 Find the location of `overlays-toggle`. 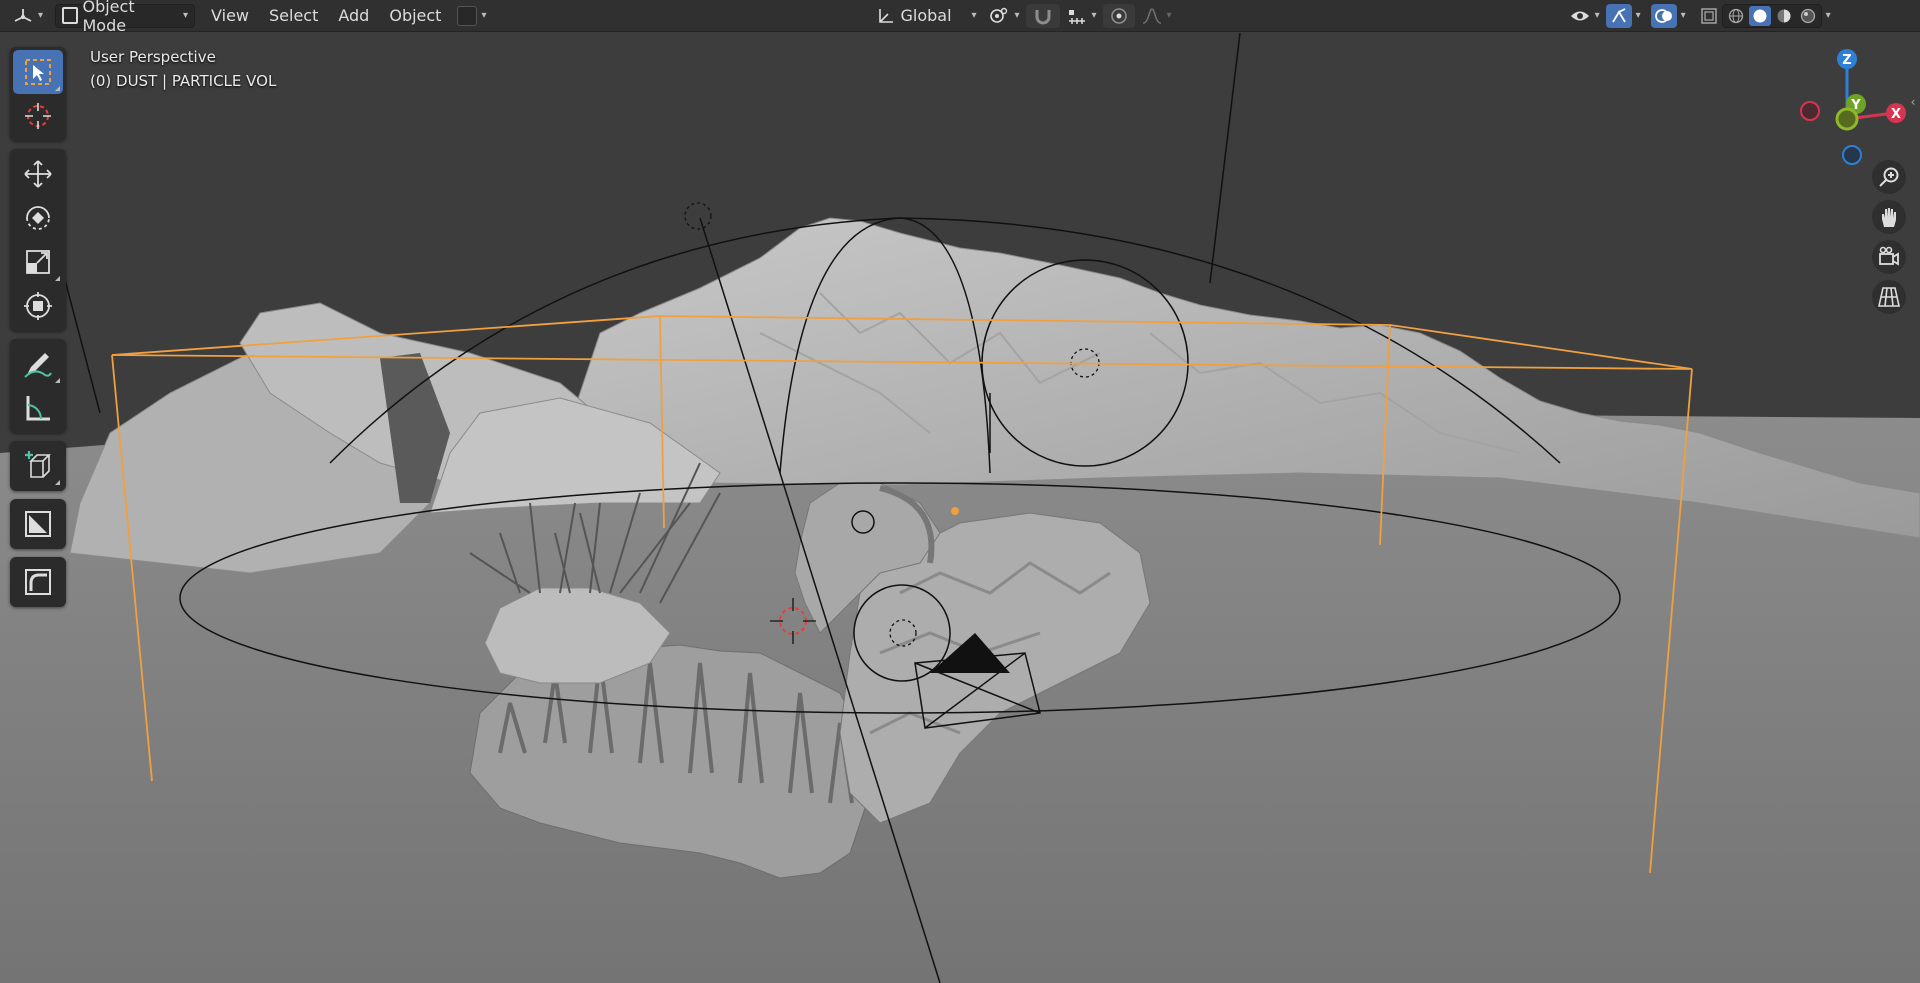

overlays-toggle is located at coordinates (1663, 15).